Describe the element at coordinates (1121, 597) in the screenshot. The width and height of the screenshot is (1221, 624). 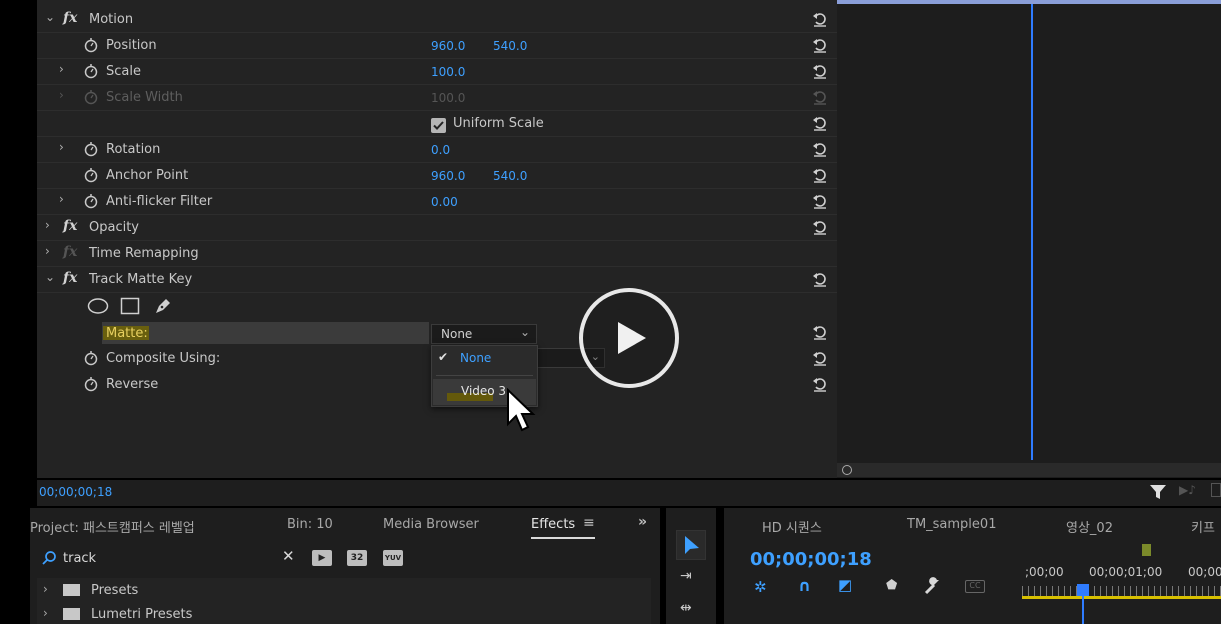
I see `work-area-bar` at that location.